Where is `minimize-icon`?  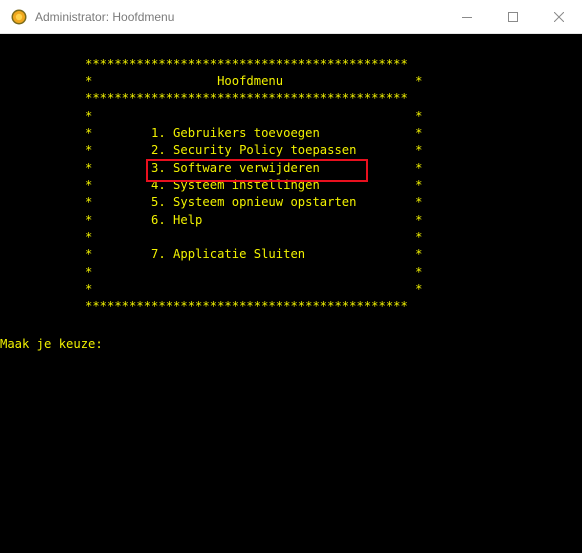 minimize-icon is located at coordinates (467, 17).